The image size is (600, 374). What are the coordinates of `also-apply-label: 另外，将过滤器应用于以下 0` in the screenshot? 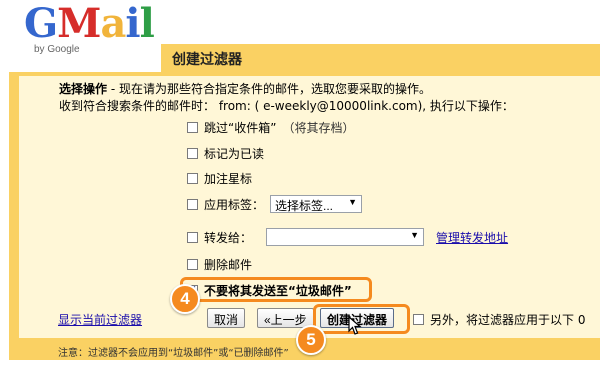 It's located at (508, 320).